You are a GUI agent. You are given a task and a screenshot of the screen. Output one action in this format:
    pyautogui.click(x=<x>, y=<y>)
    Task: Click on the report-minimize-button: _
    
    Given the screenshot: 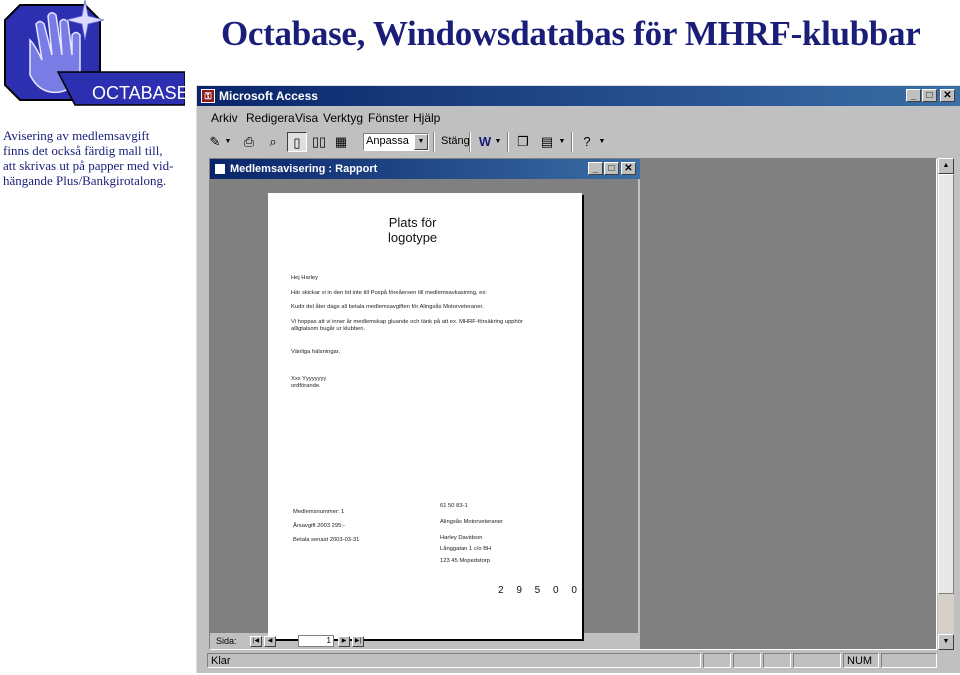 What is the action you would take?
    pyautogui.click(x=595, y=168)
    